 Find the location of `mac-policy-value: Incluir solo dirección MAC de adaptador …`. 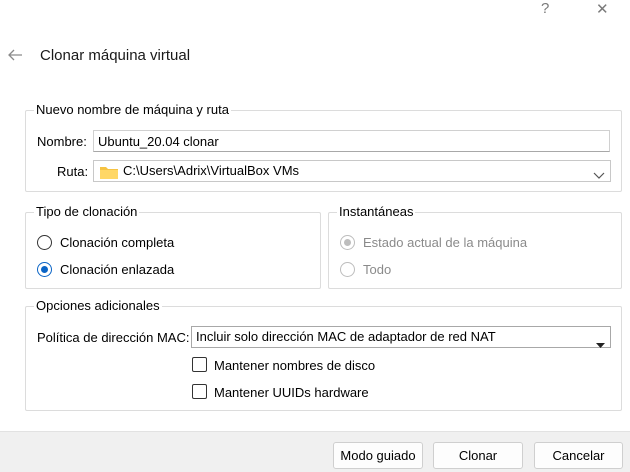

mac-policy-value: Incluir solo dirección MAC de adaptador … is located at coordinates (346, 336).